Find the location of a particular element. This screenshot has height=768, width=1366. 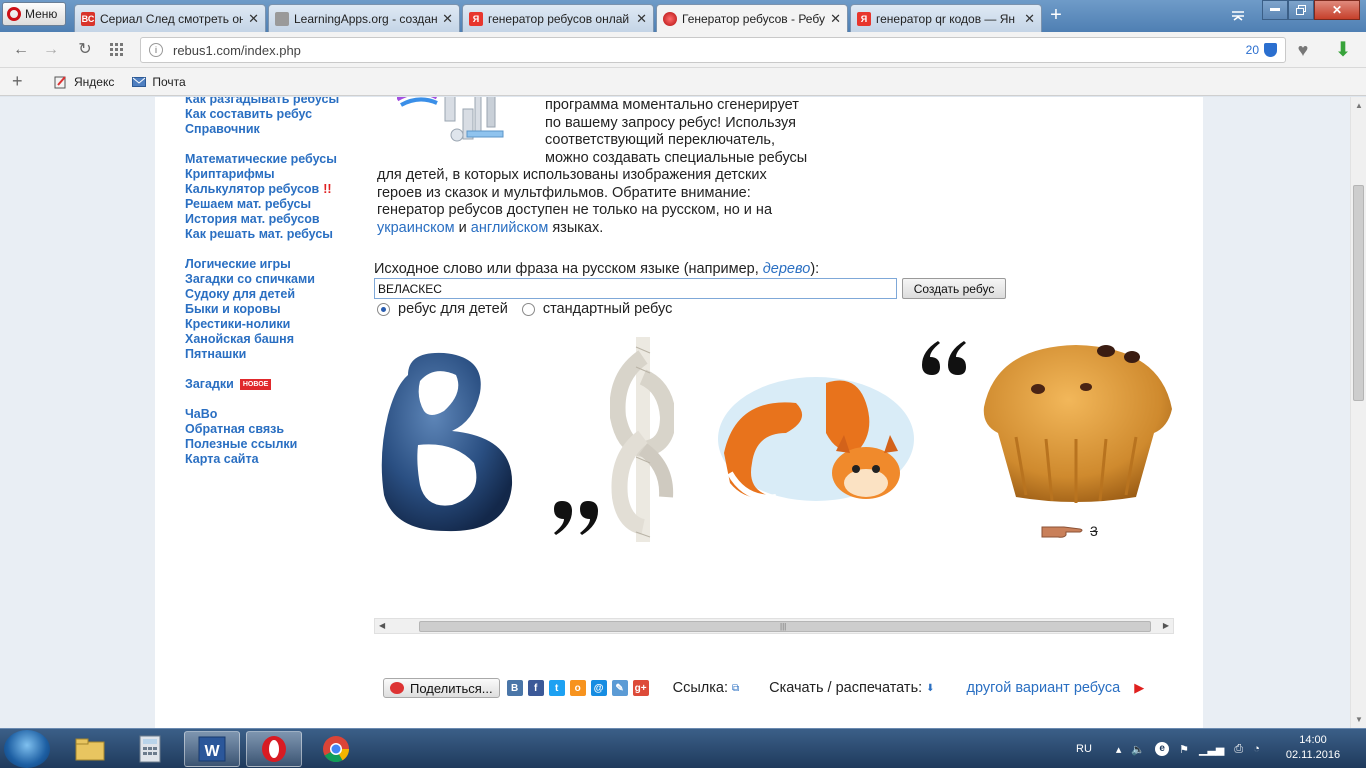

bookmark-yandex: Яндекс is located at coordinates (84, 82).